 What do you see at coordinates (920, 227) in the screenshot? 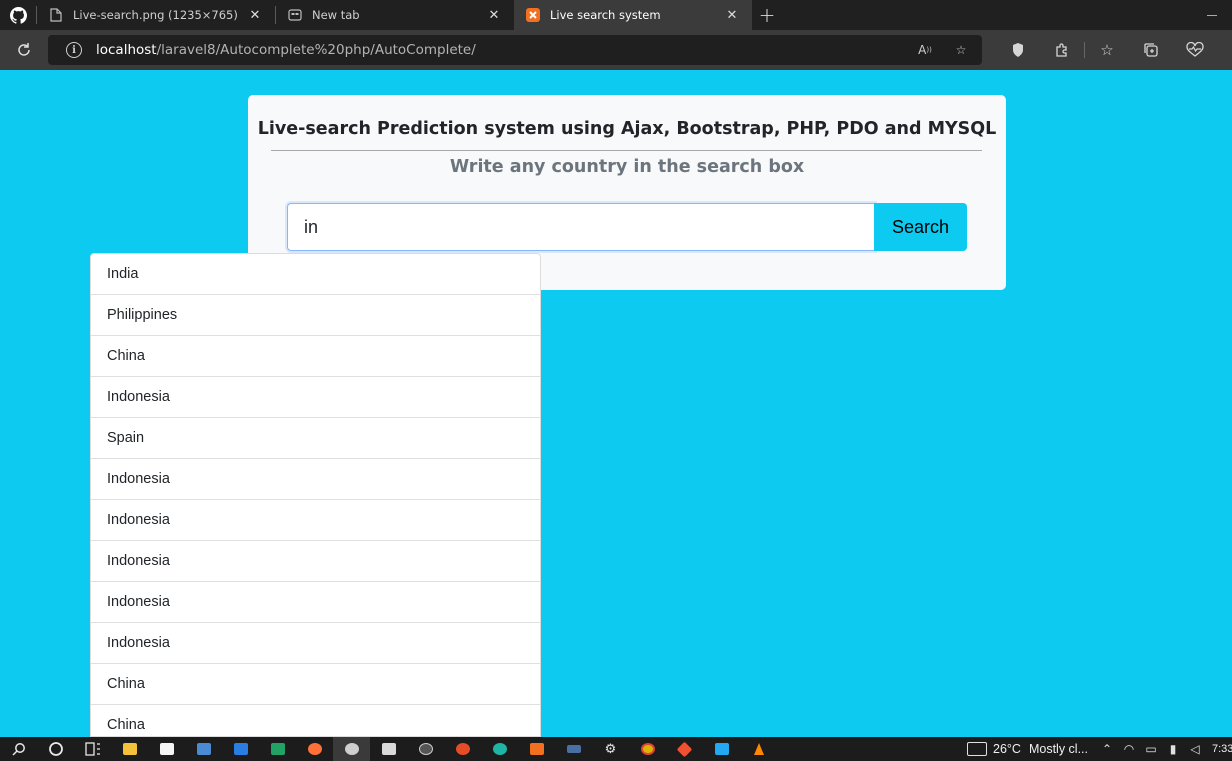
I see `search-button: Search` at bounding box center [920, 227].